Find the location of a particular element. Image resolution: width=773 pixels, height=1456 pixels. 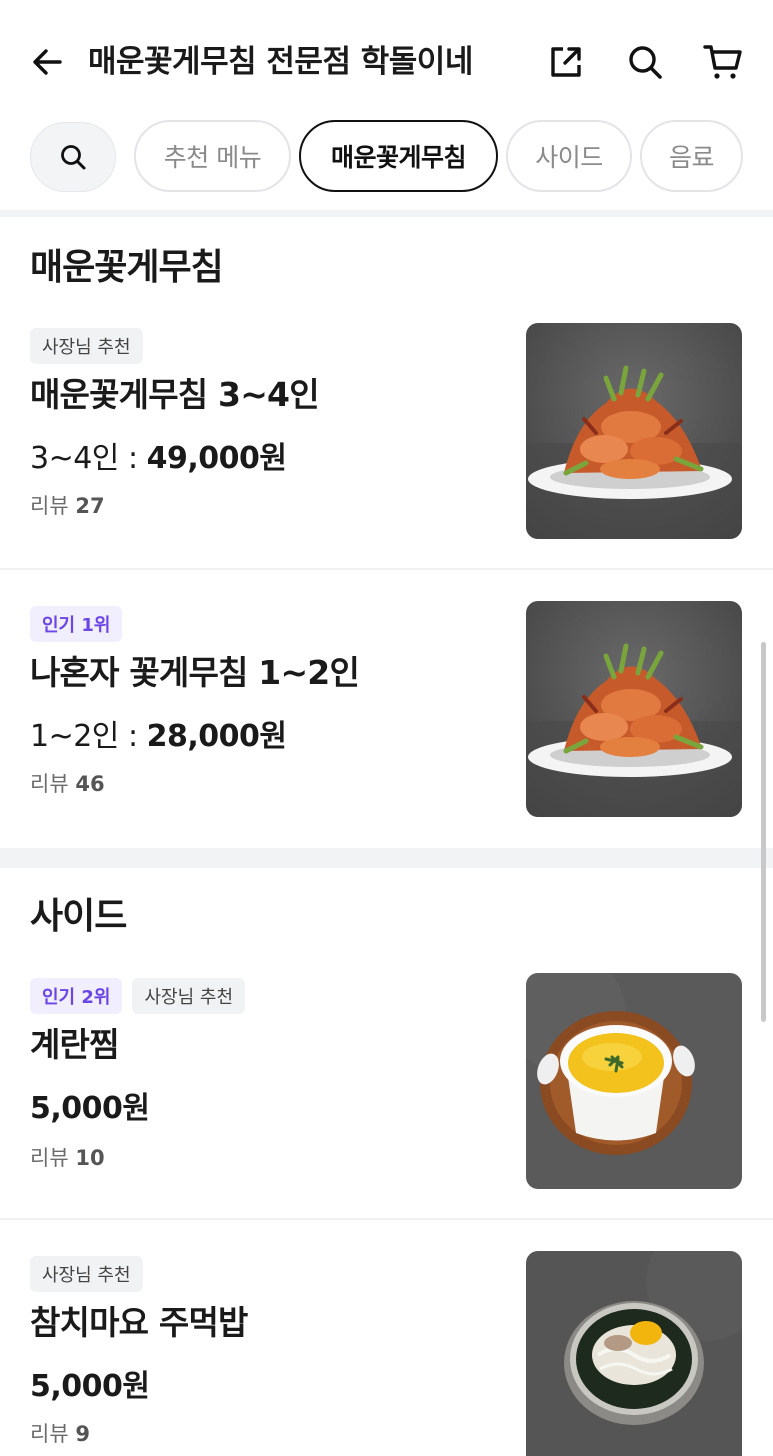

menu-item-price: 1~2인 : 28,000원 is located at coordinates (158, 737).